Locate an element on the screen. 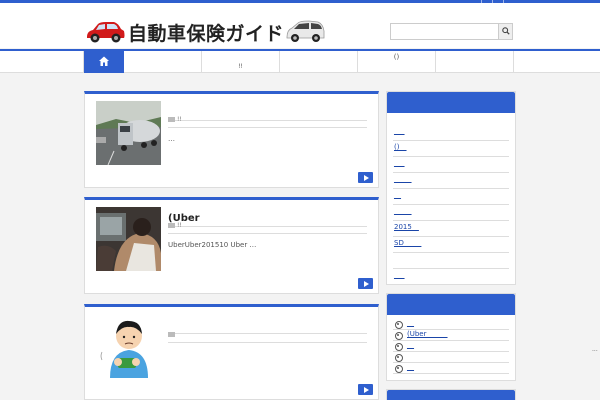 Image resolution: width=600 pixels, height=400 pixels. search-button is located at coordinates (505, 31).